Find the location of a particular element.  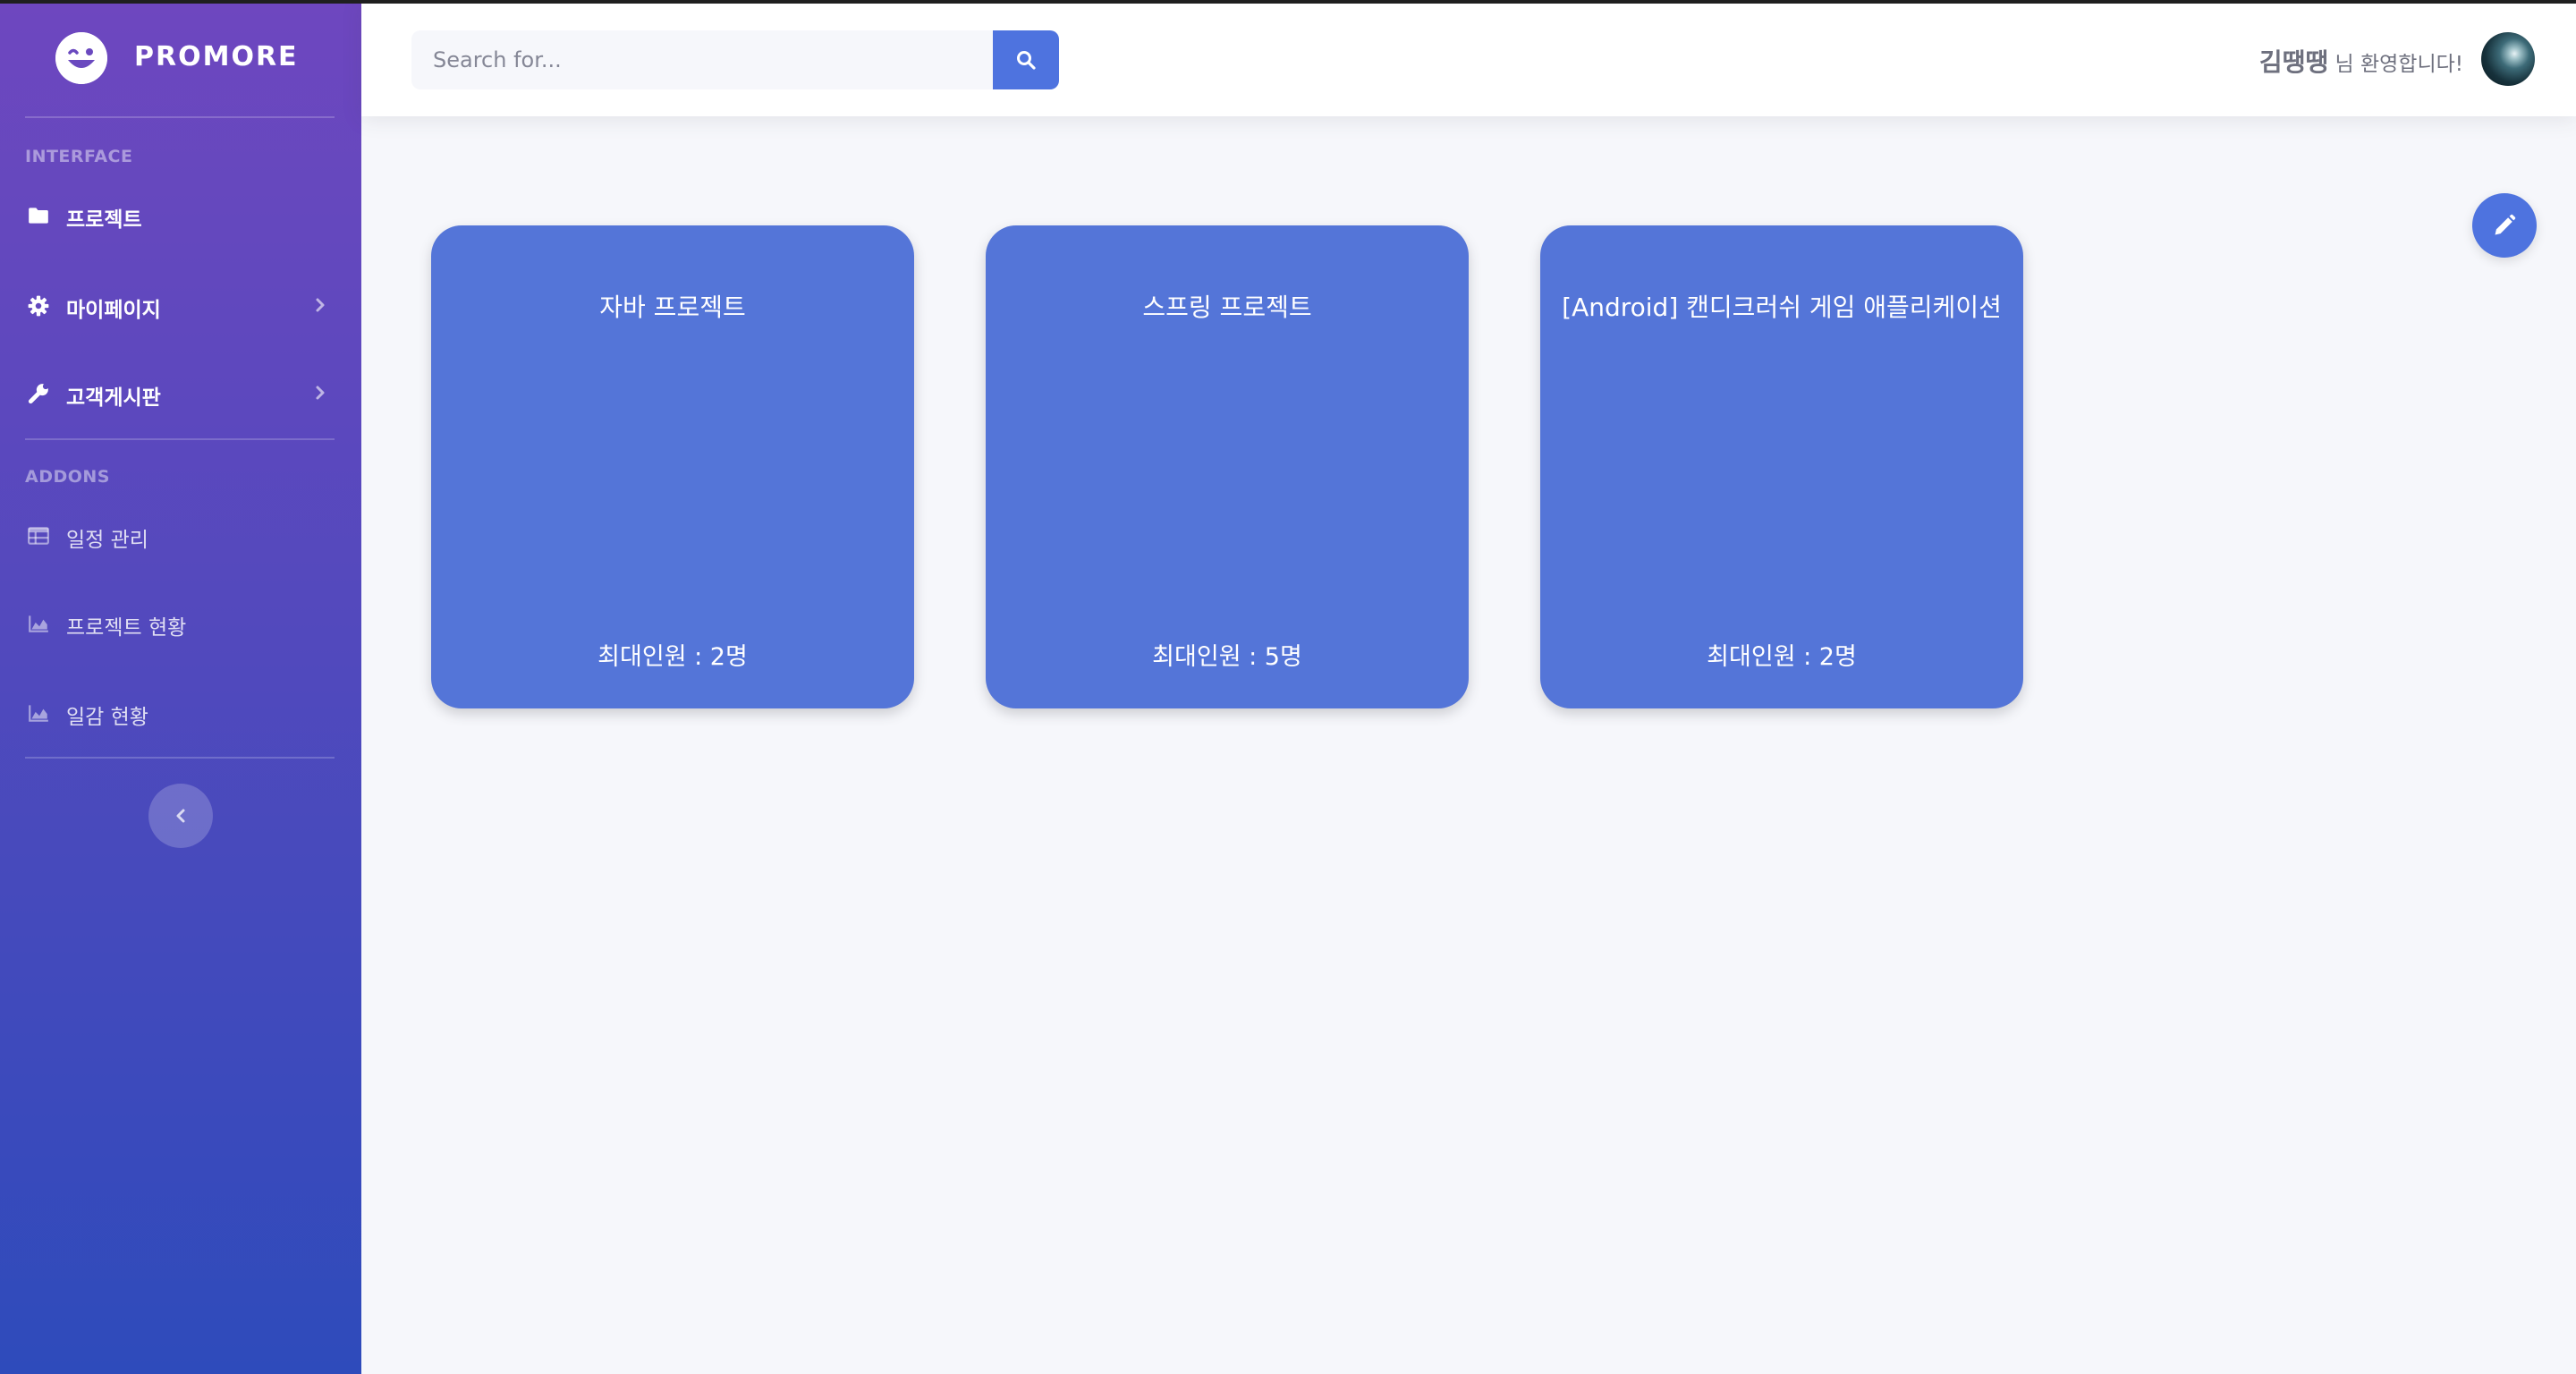

folder-icon is located at coordinates (38, 215).